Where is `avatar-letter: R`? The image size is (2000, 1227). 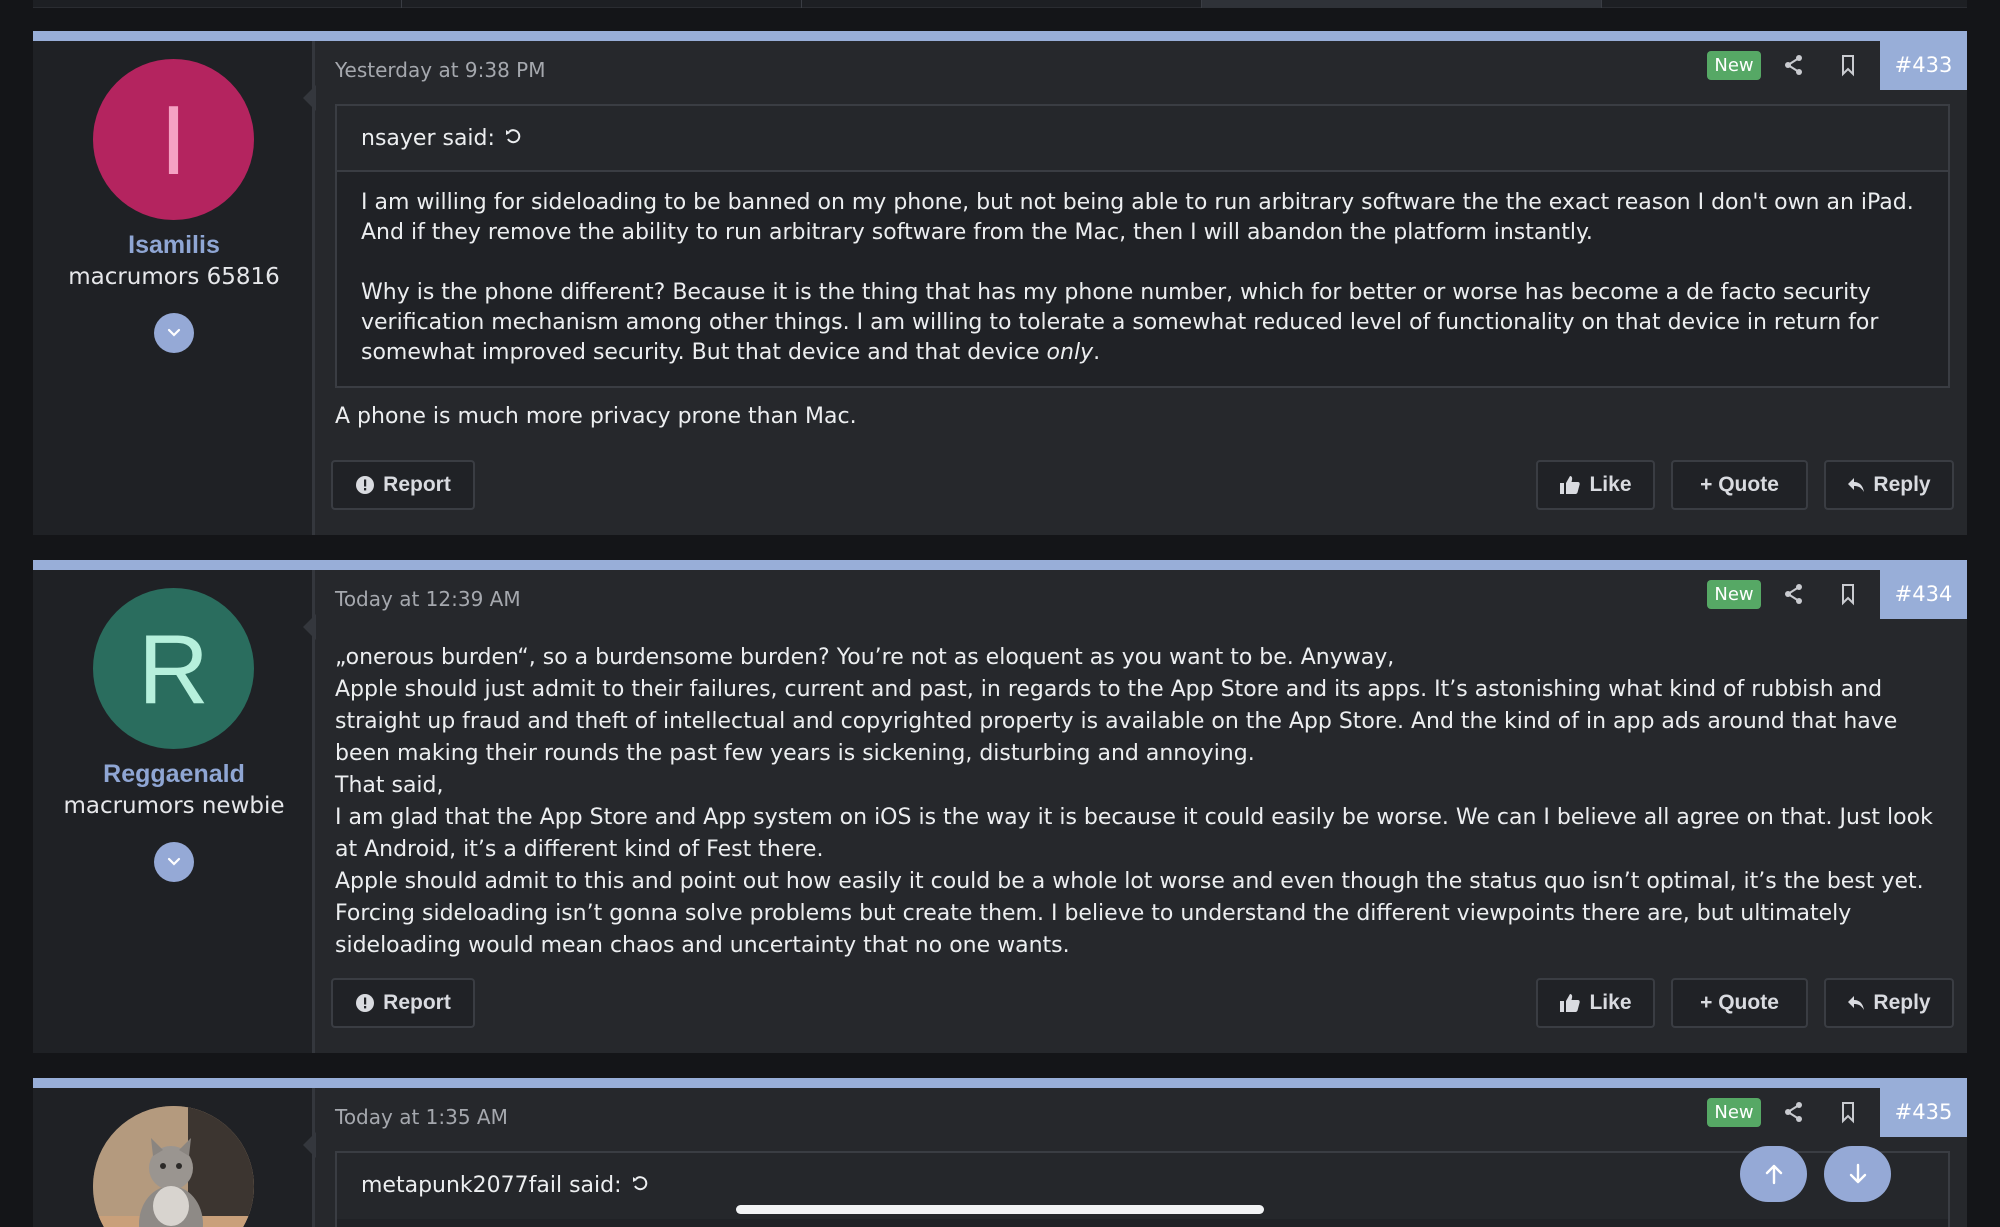 avatar-letter: R is located at coordinates (173, 668).